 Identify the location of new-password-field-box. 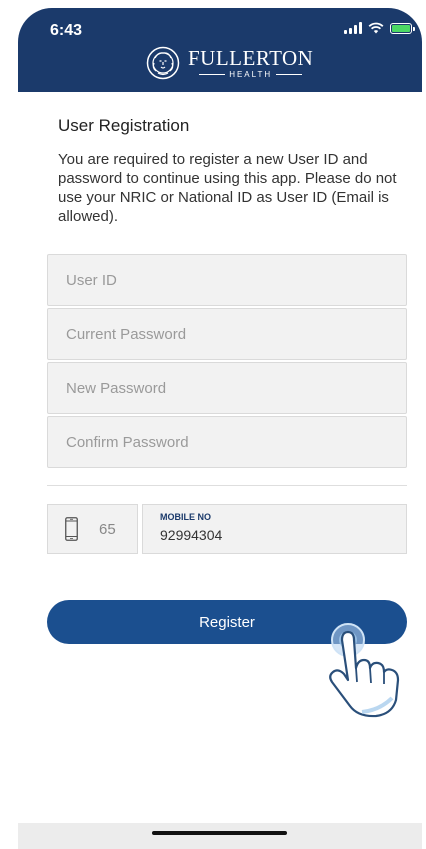
(227, 388).